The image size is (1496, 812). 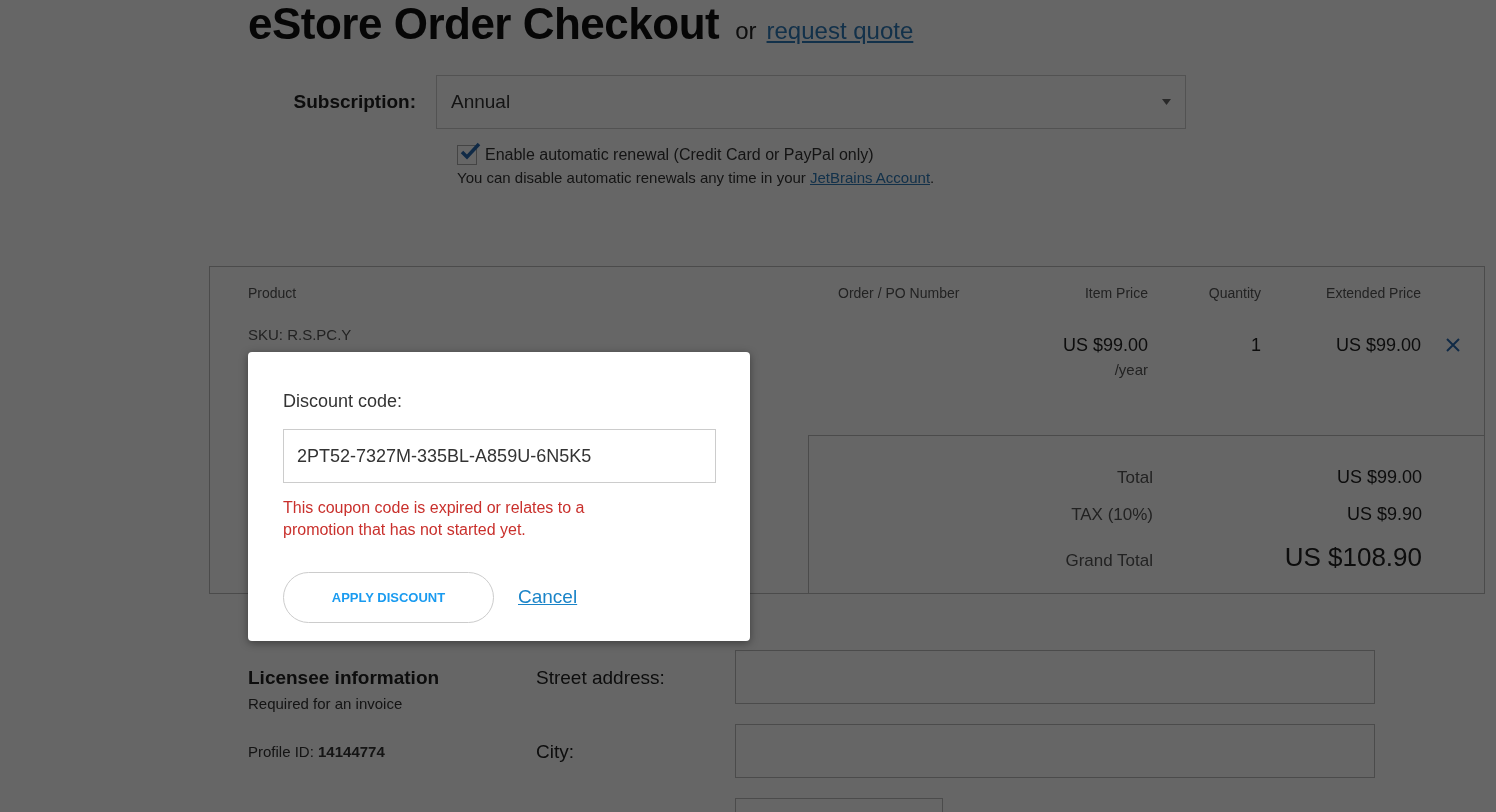 What do you see at coordinates (600, 678) in the screenshot?
I see `field-label: Street address:` at bounding box center [600, 678].